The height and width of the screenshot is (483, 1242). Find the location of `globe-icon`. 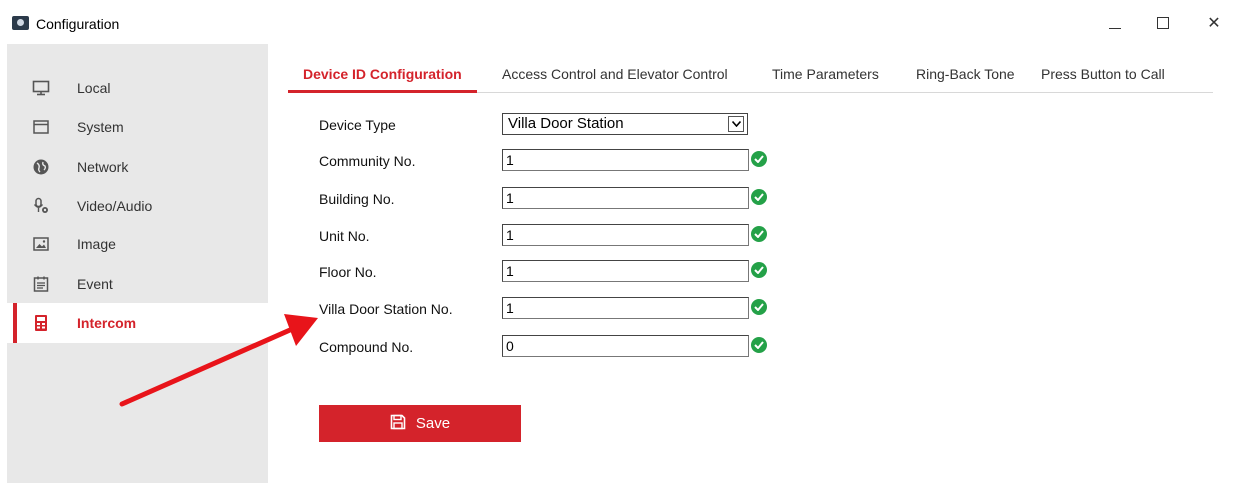

globe-icon is located at coordinates (41, 167).